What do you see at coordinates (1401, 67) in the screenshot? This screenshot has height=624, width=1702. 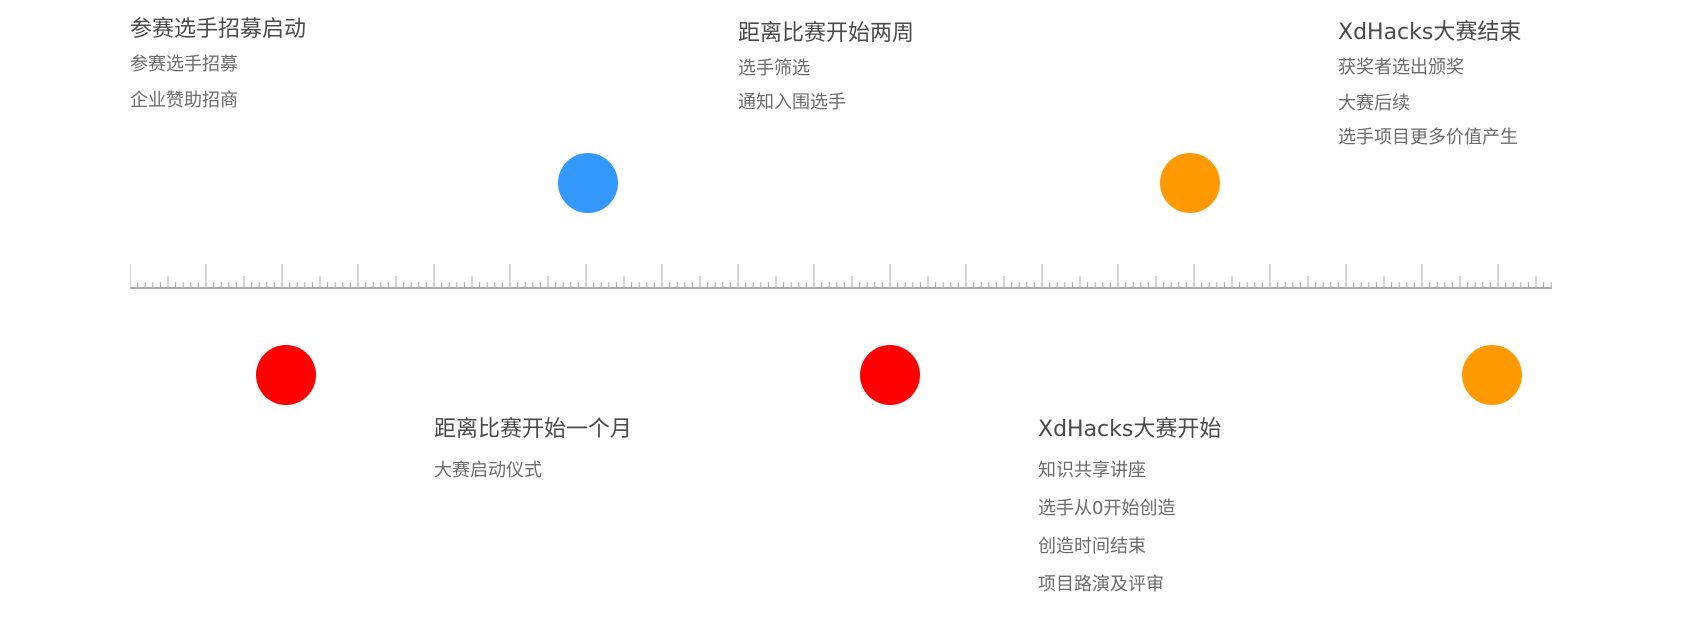 I see `event-item: 获奖者选出颁奖` at bounding box center [1401, 67].